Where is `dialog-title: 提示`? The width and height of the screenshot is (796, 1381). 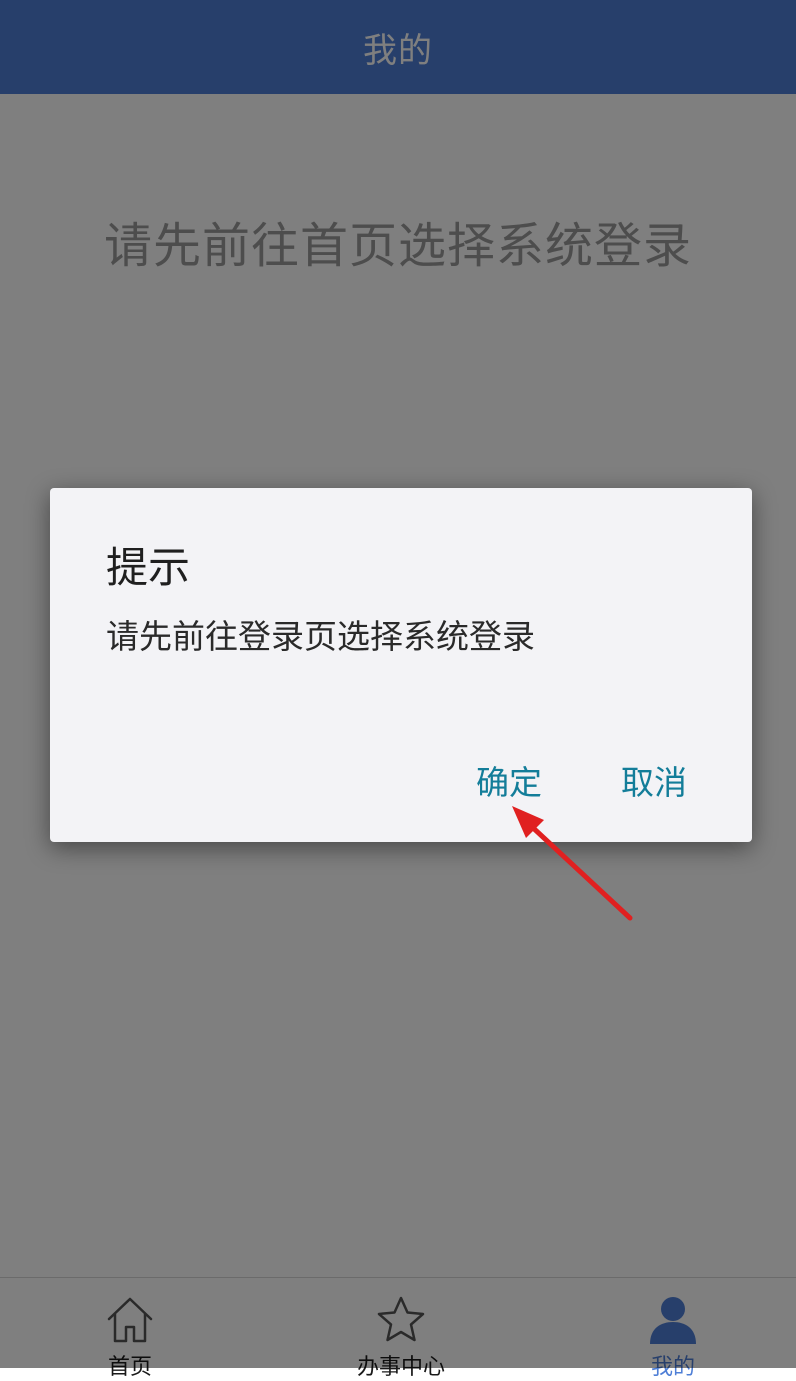 dialog-title: 提示 is located at coordinates (148, 567).